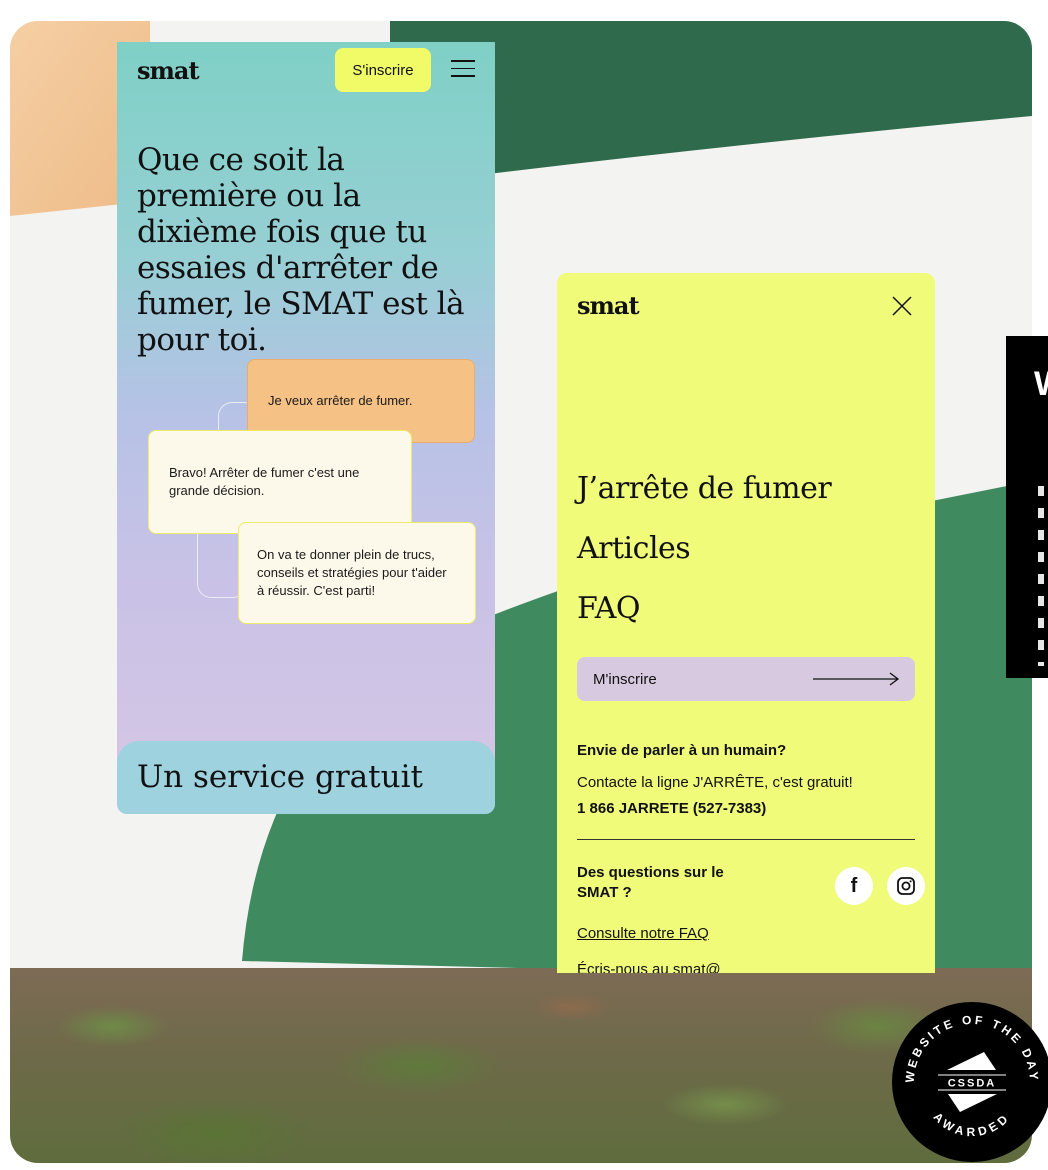 The height and width of the screenshot is (1170, 1048). Describe the element at coordinates (1027, 507) in the screenshot. I see `side-tab: W` at that location.